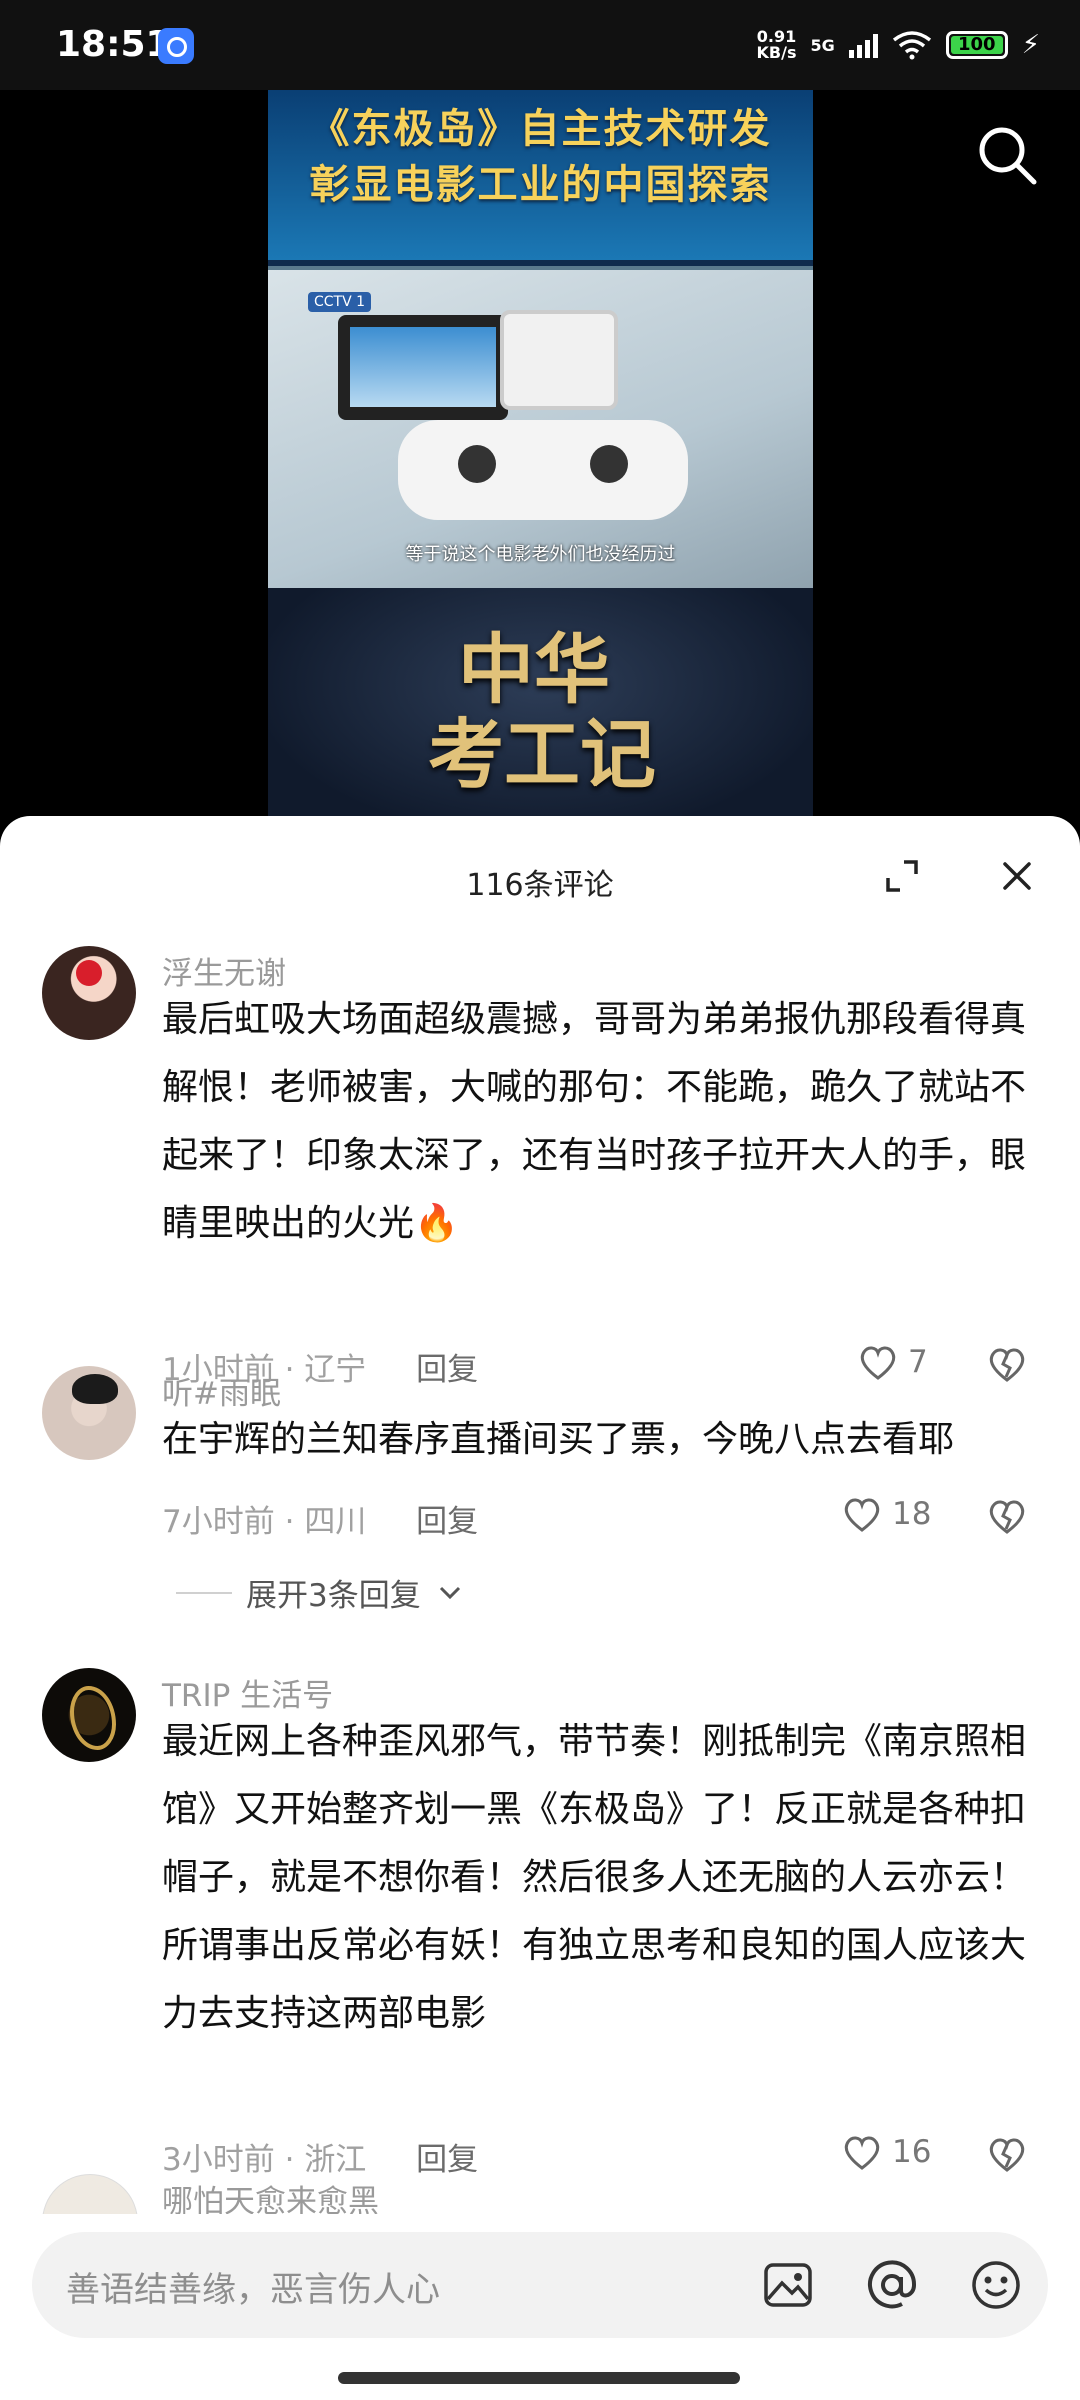 The height and width of the screenshot is (2400, 1080). What do you see at coordinates (885, 1514) in the screenshot?
I see `like-button: 18` at bounding box center [885, 1514].